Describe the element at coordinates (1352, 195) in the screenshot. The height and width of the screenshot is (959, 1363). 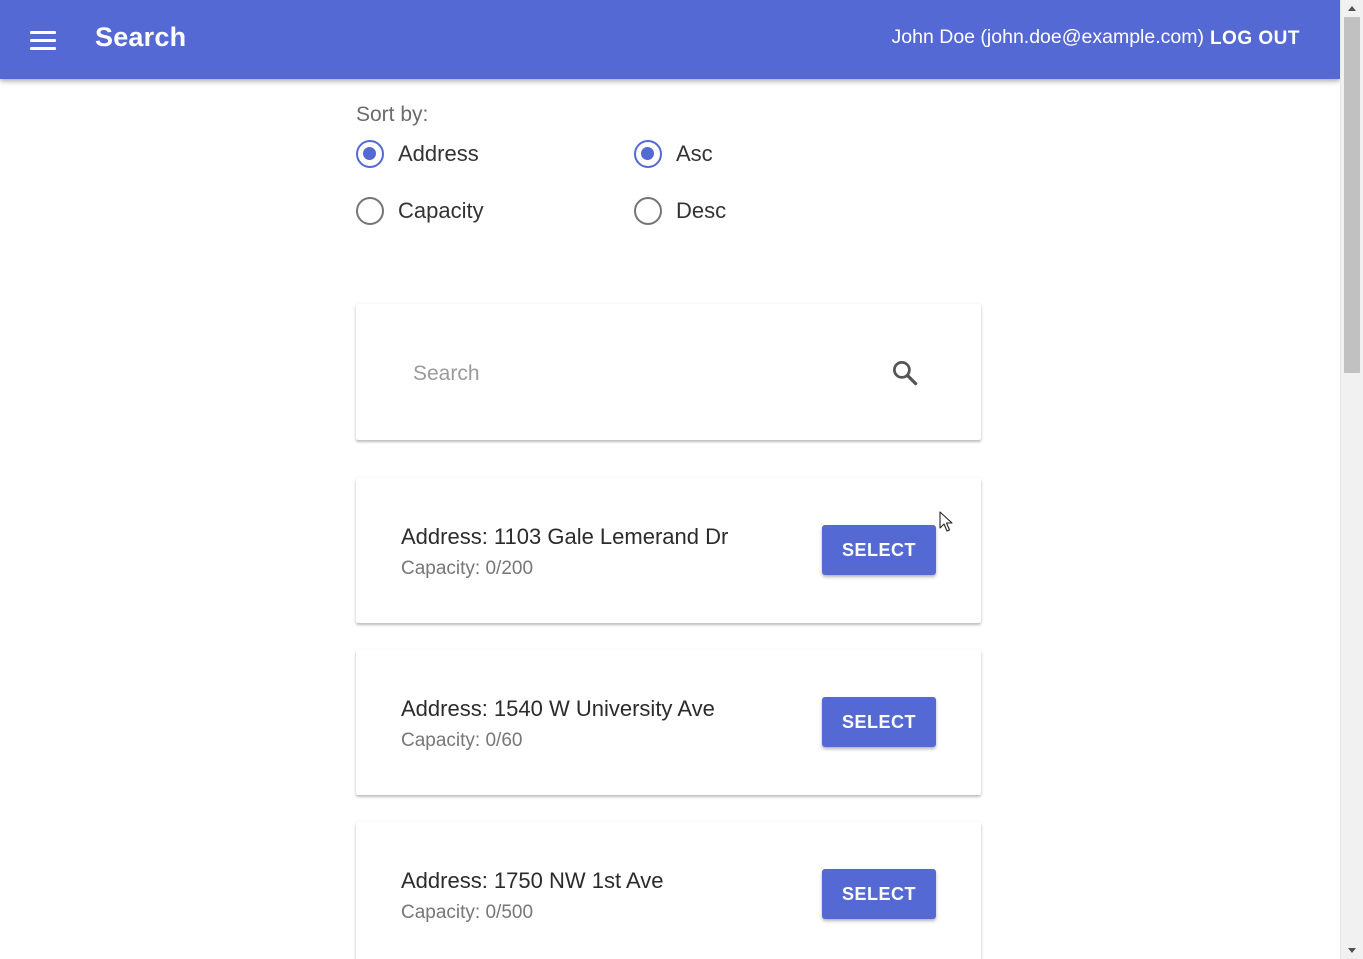
I see `scrollbar-thumb` at that location.